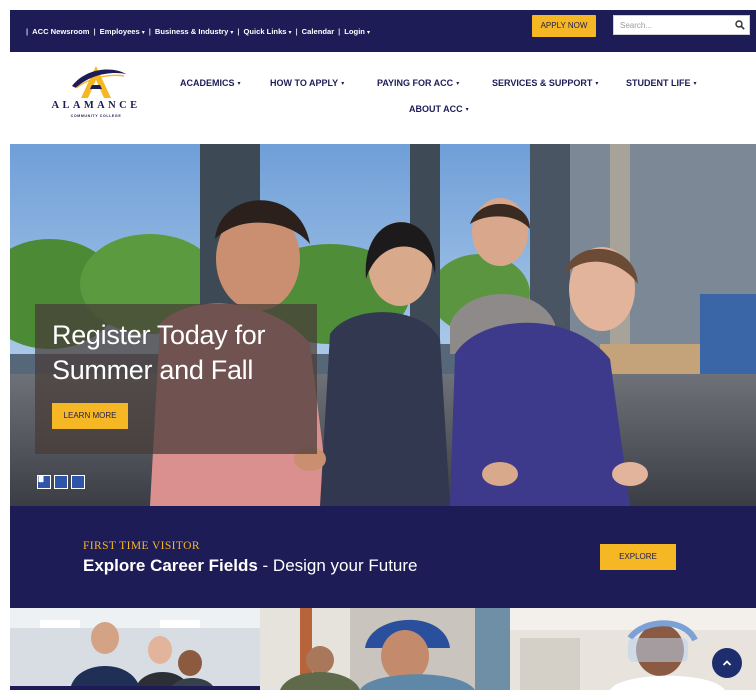 This screenshot has width=756, height=690. What do you see at coordinates (307, 83) in the screenshot?
I see `nav-item-how-to-apply: HOW TO APPLY ▾` at bounding box center [307, 83].